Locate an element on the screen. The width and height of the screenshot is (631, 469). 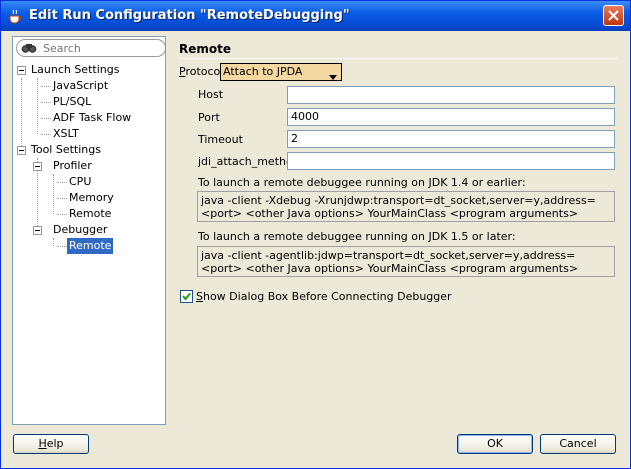
collapse-toggle-tool-settings is located at coordinates (21, 150).